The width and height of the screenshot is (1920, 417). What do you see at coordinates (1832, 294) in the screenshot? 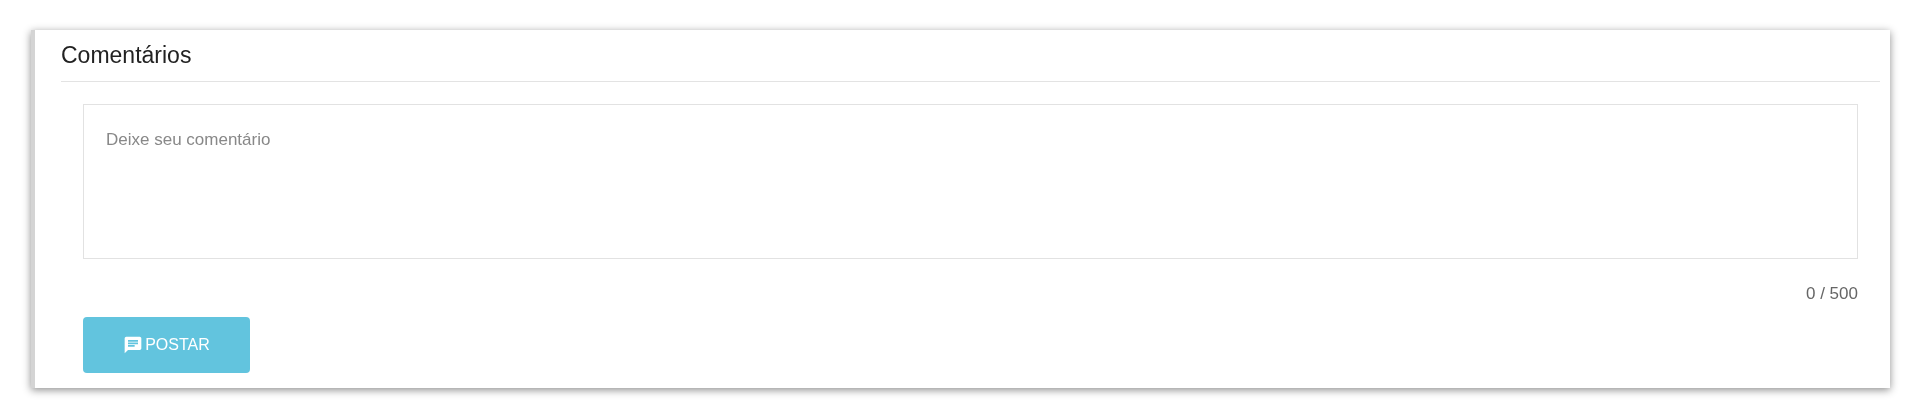
I see `character-counter: 0 / 500` at bounding box center [1832, 294].